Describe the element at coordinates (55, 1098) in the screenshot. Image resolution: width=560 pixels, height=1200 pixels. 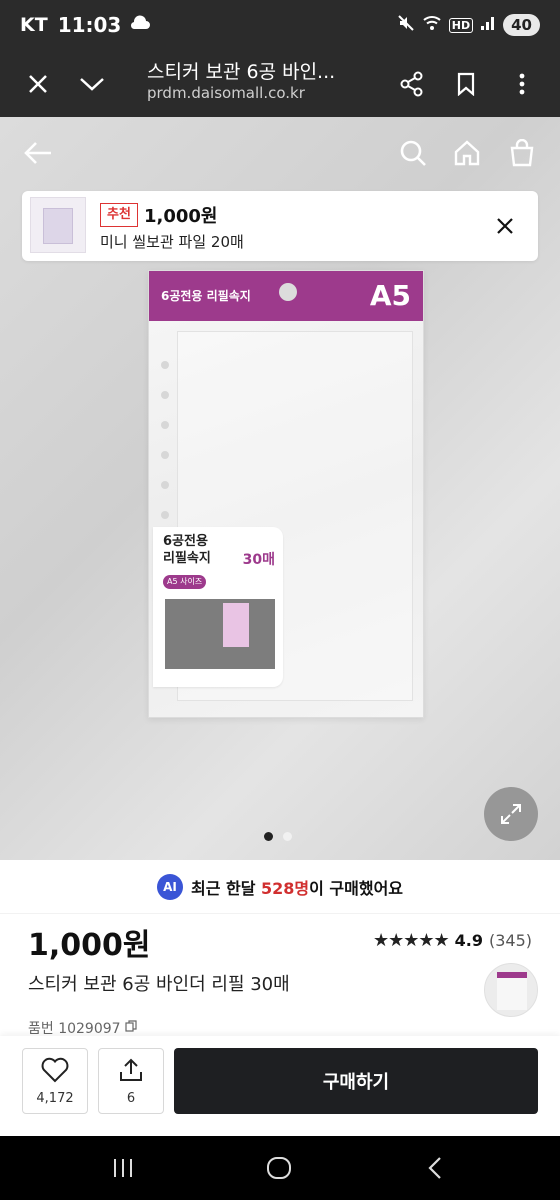
I see `like-count: 4,172` at that location.